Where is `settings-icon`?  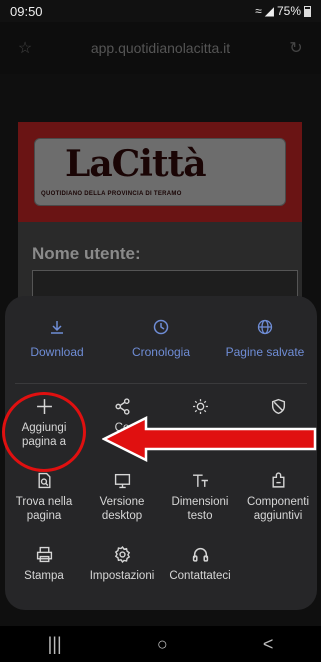
settings-icon is located at coordinates (122, 554).